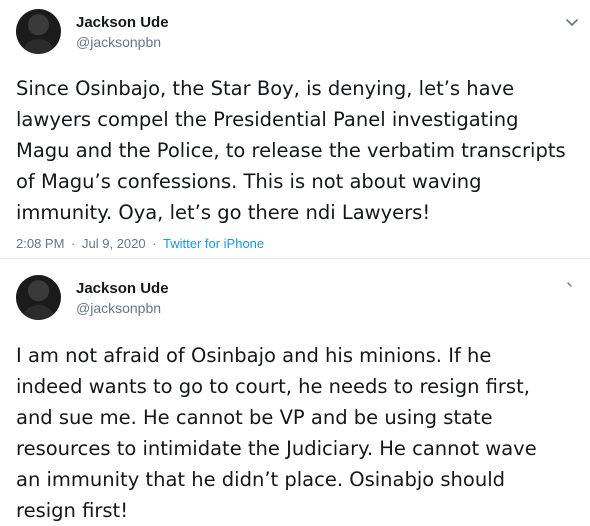  What do you see at coordinates (213, 243) in the screenshot?
I see `tweet-source-link: Twitter for iPhone` at bounding box center [213, 243].